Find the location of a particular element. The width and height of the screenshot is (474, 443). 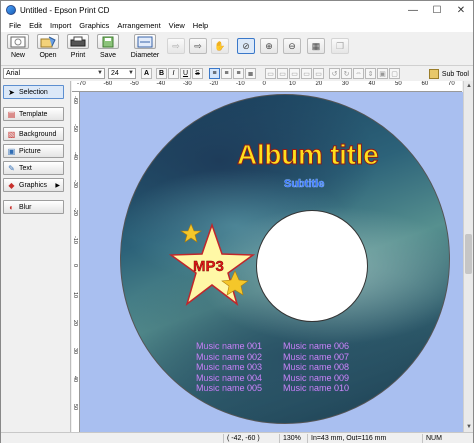

sub-tool-label: Sub Tool is located at coordinates (455, 74).